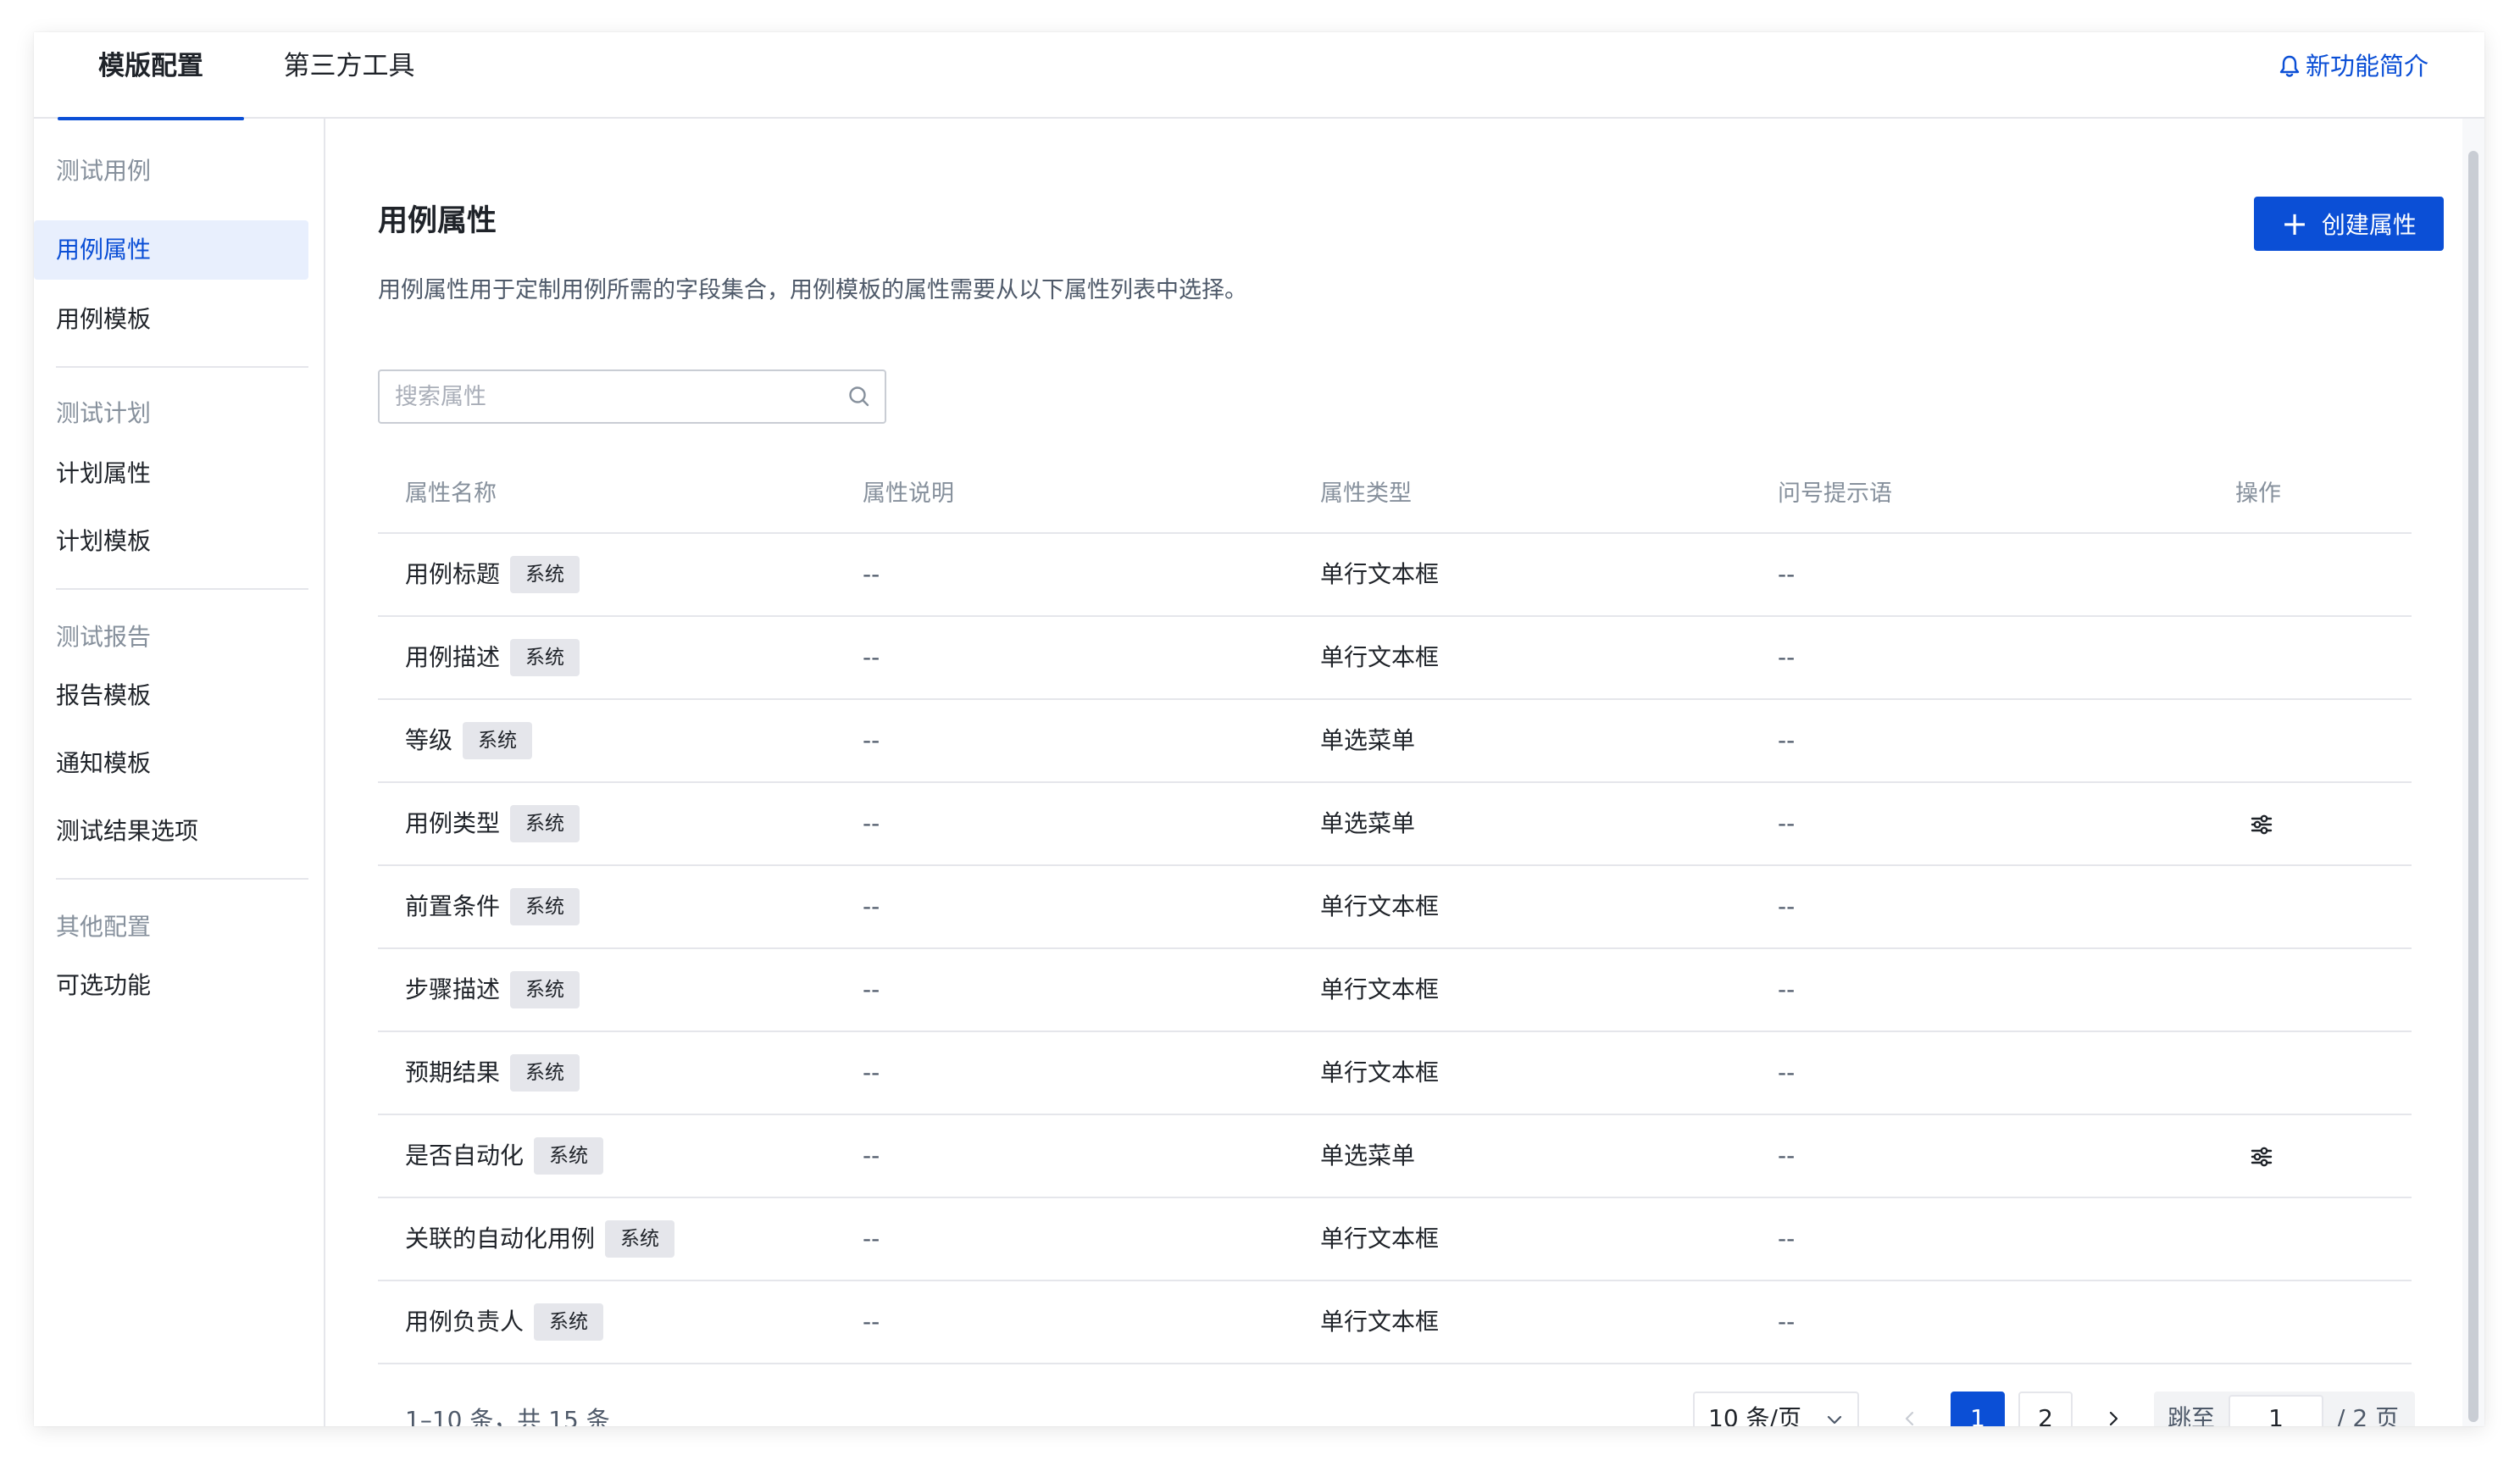 The image size is (2520, 1461). I want to click on cell-attribute-name: 关联的自动化用例 系统, so click(540, 1239).